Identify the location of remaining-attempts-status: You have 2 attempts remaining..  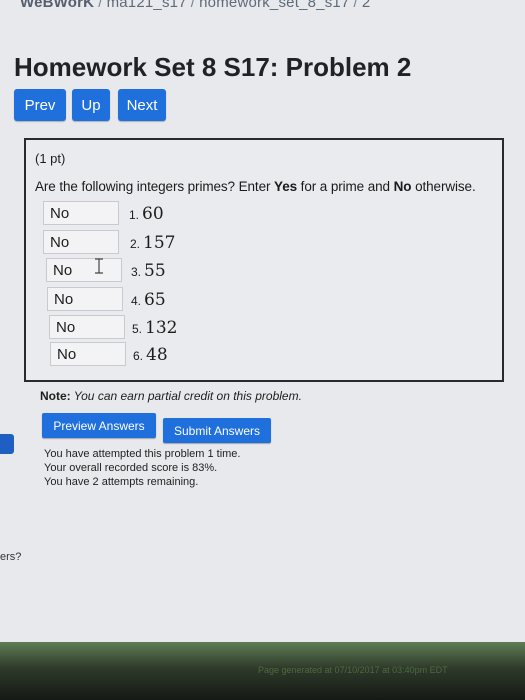
(121, 482).